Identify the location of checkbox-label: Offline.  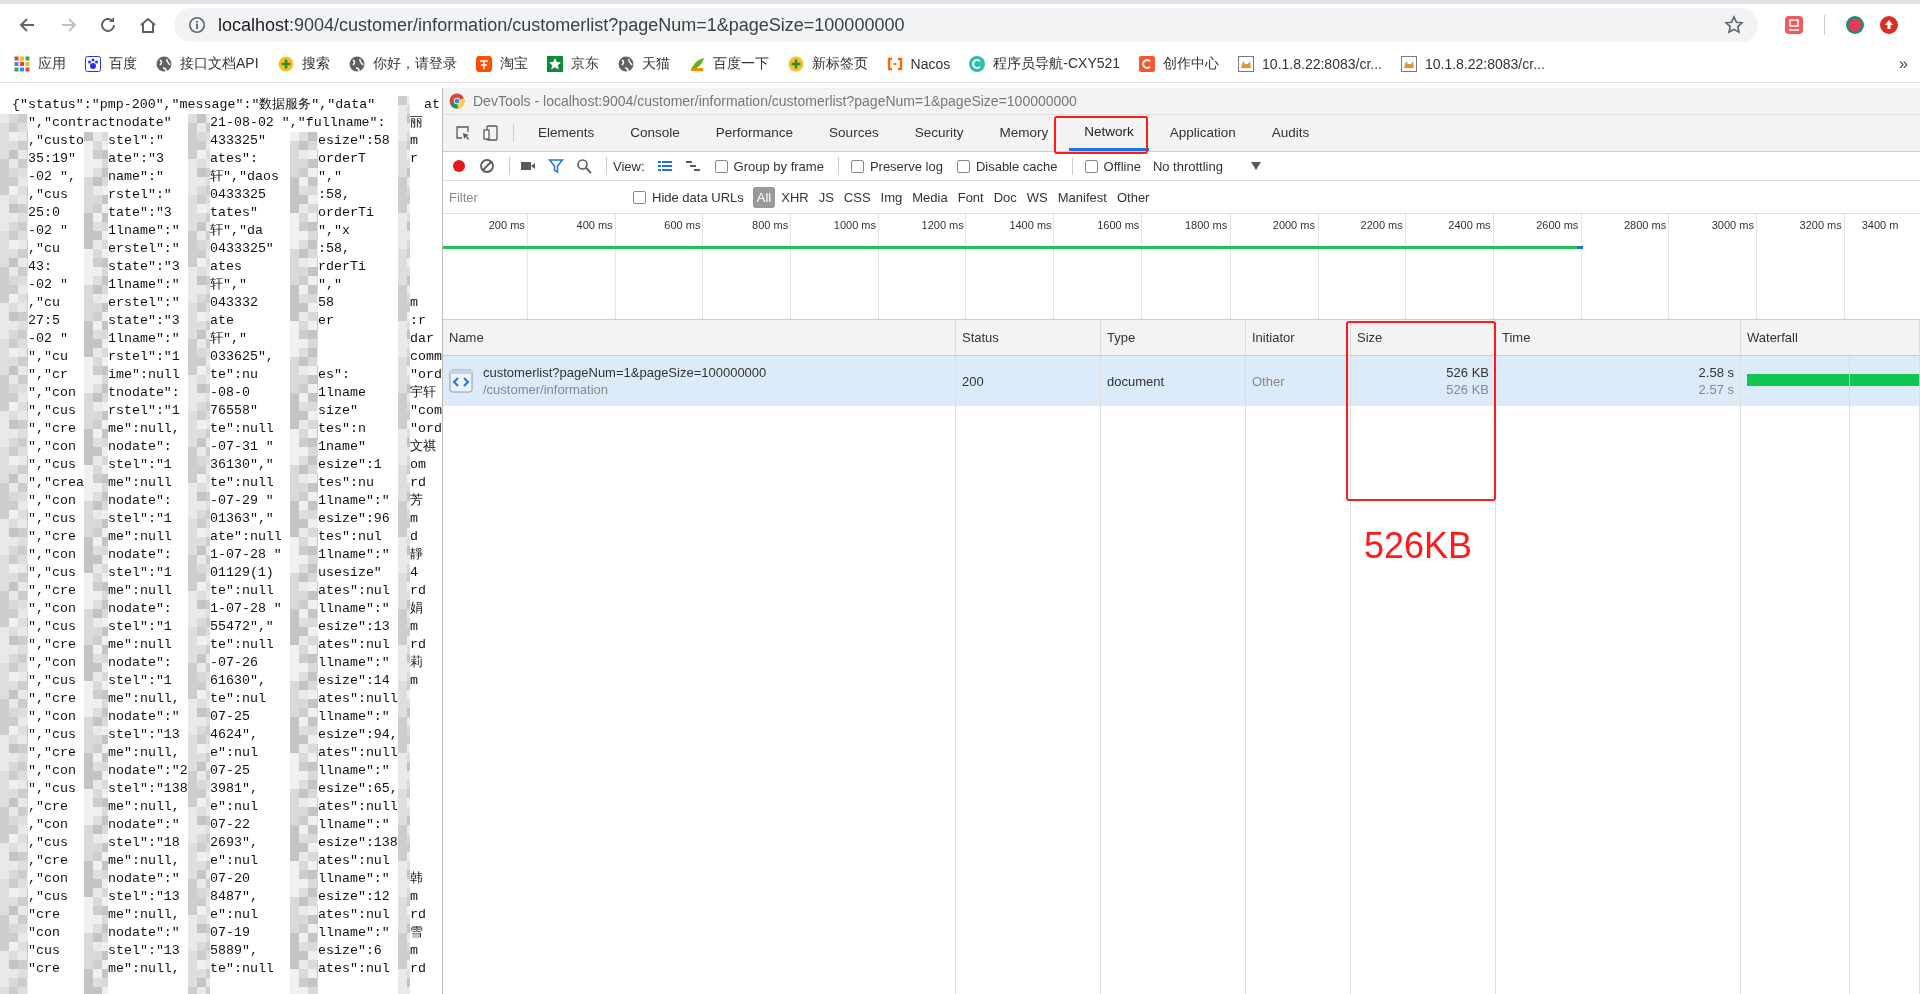
(1122, 166).